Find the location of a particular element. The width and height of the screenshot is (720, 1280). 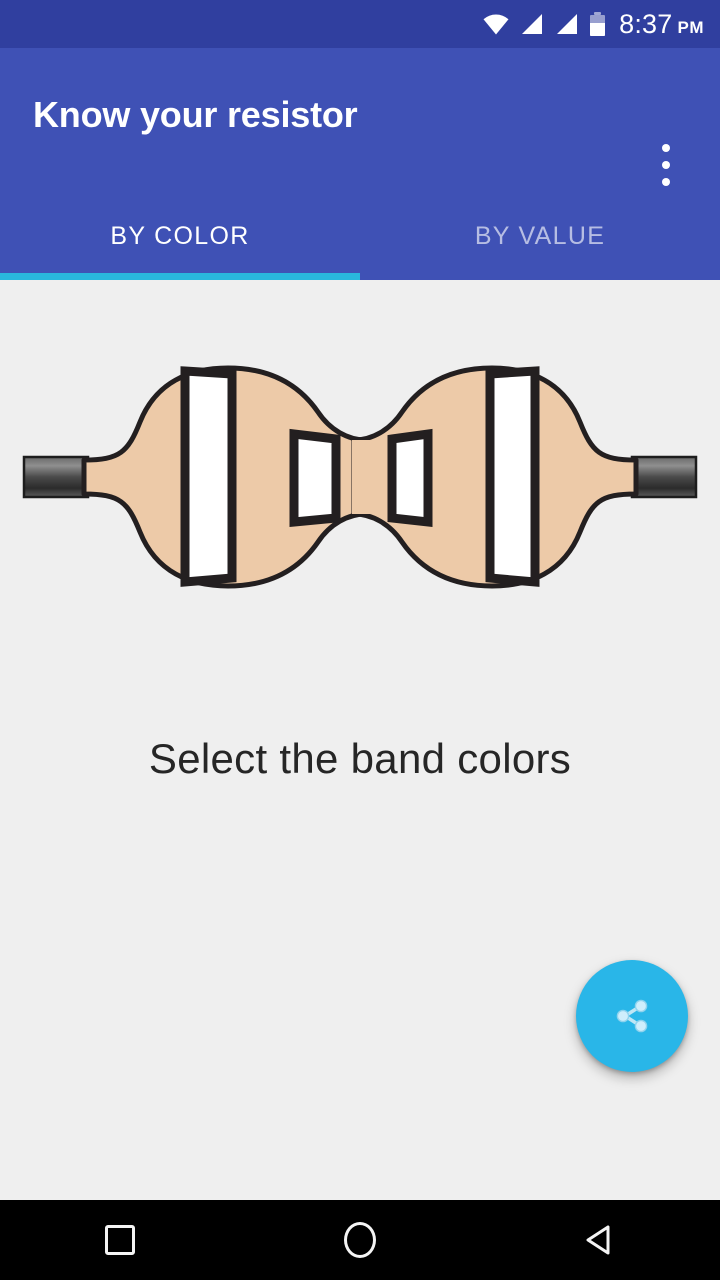

tab-by-value-label: BY VALUE is located at coordinates (540, 235).